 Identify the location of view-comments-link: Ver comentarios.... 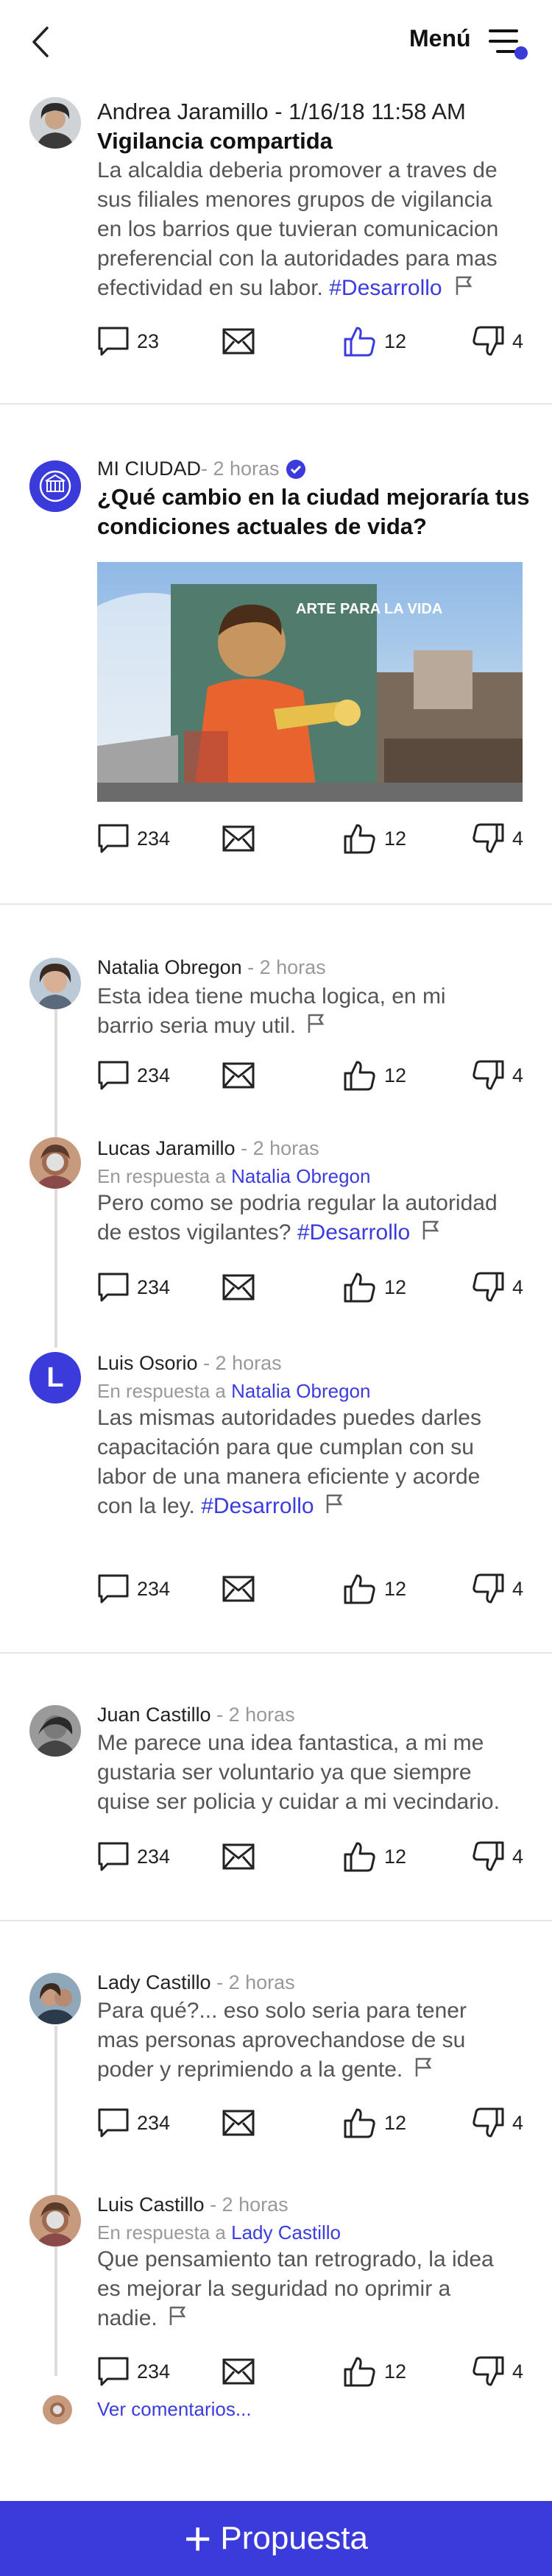
(174, 2409).